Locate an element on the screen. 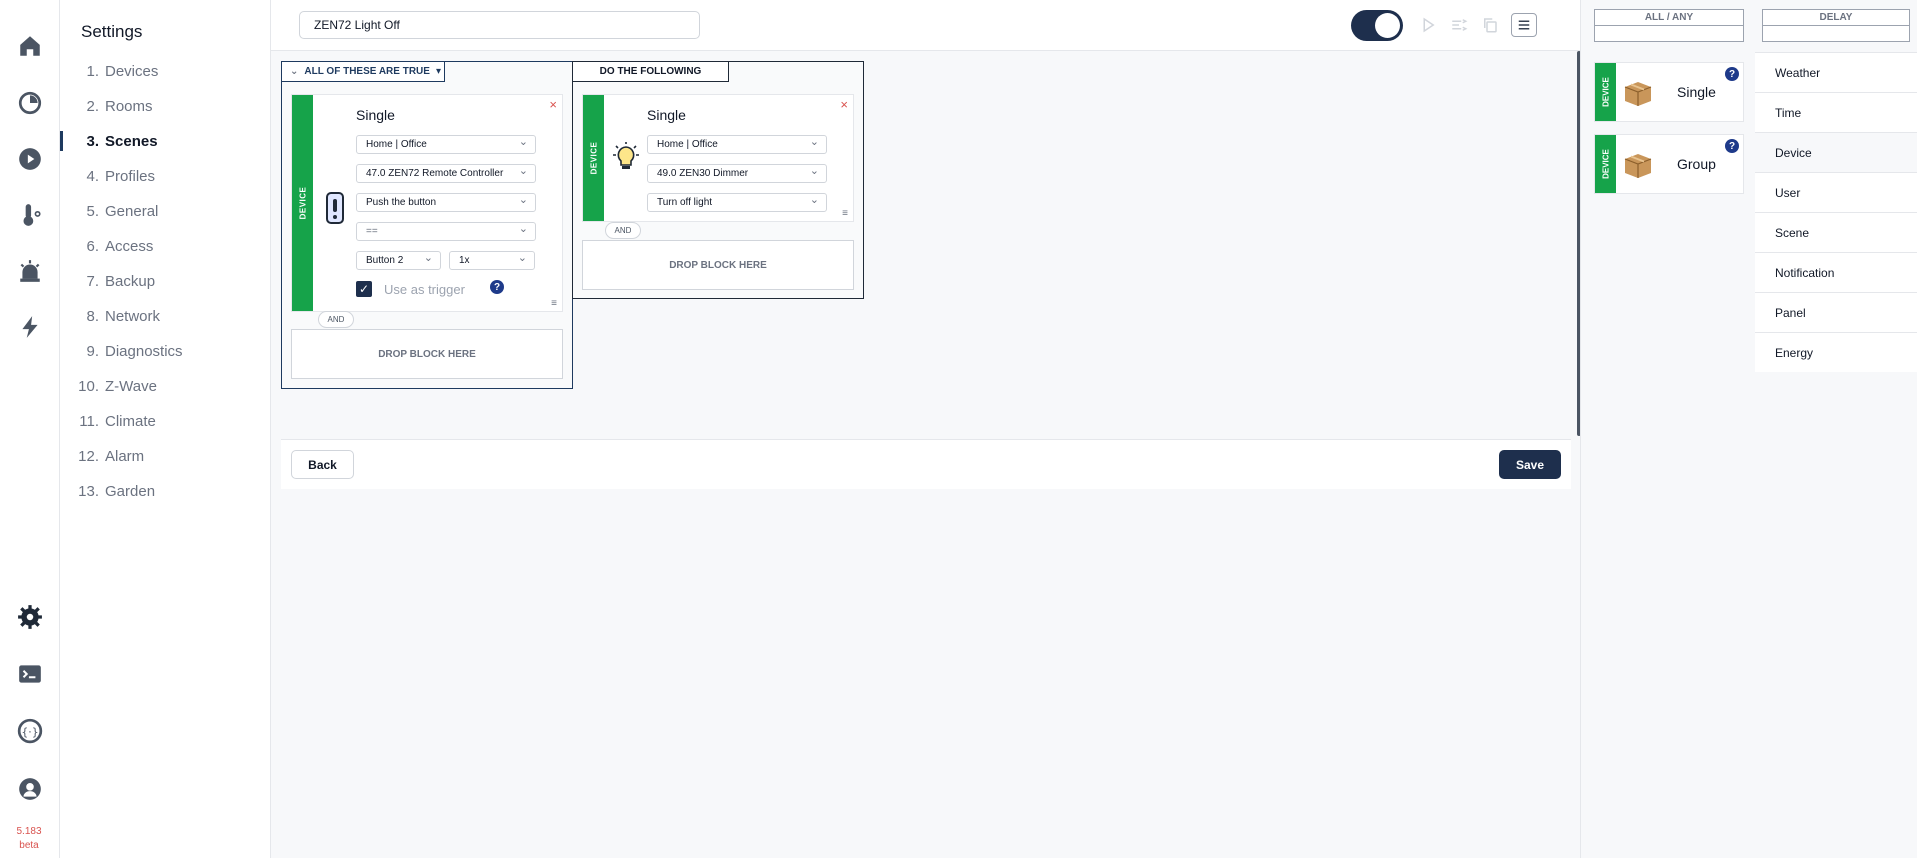  scene-toolbar is located at coordinates (925, 25).